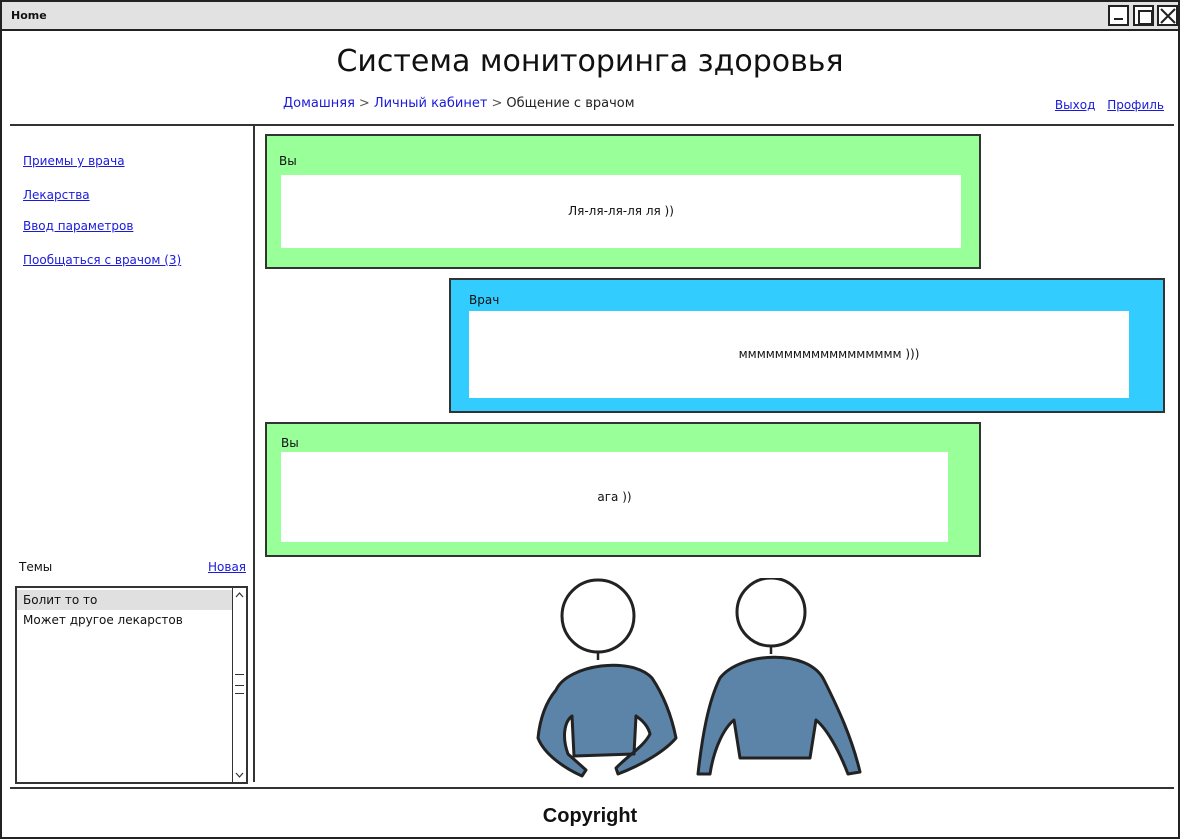 This screenshot has height=839, width=1180. Describe the element at coordinates (1118, 15) in the screenshot. I see `minimize-button` at that location.